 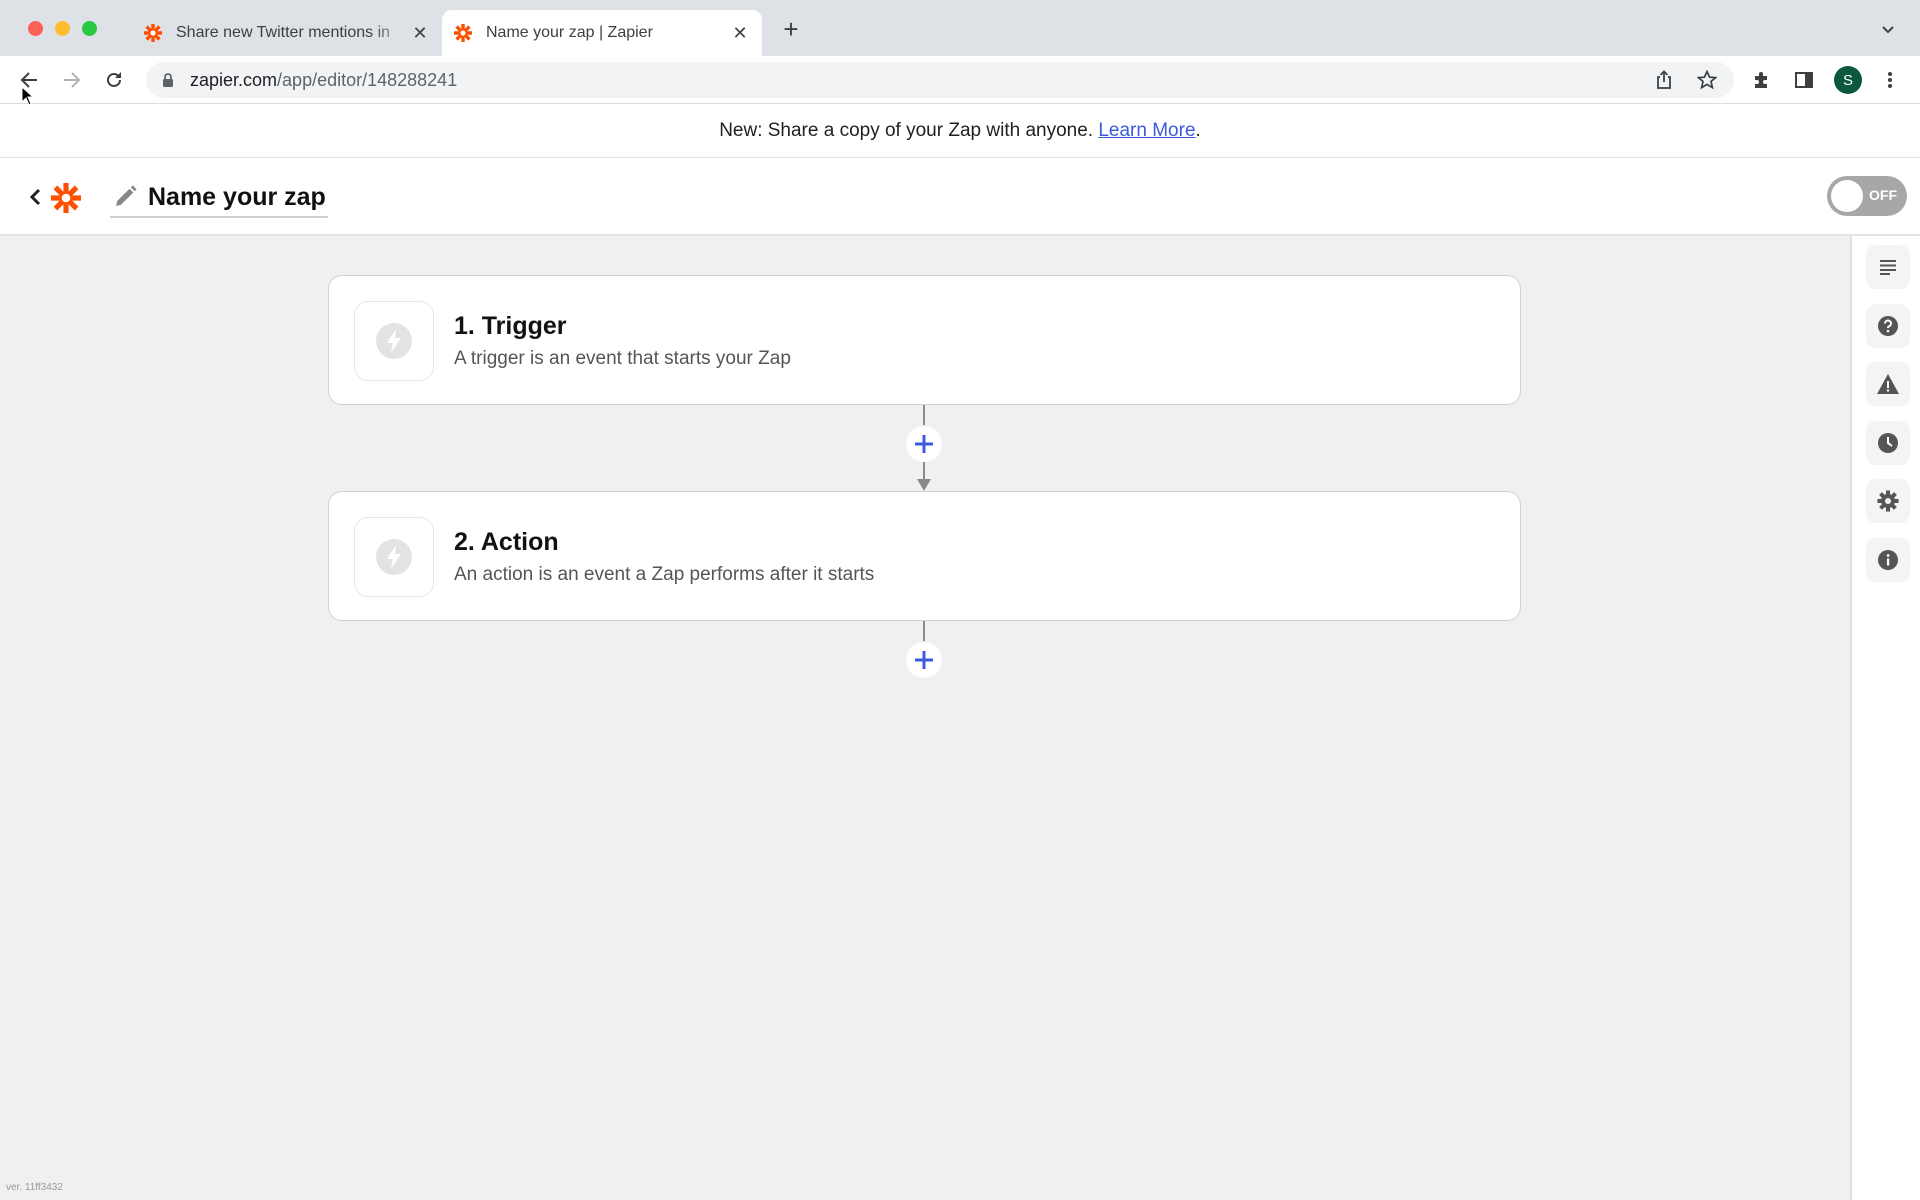 What do you see at coordinates (66, 198) in the screenshot?
I see `zapier-logo-icon` at bounding box center [66, 198].